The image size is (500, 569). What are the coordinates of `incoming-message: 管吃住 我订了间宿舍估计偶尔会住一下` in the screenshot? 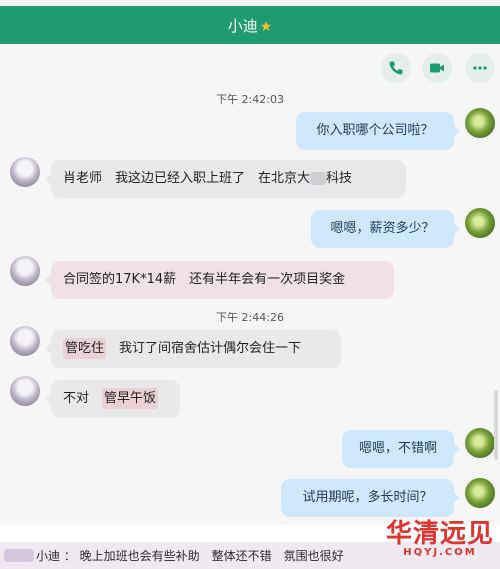 It's located at (193, 349).